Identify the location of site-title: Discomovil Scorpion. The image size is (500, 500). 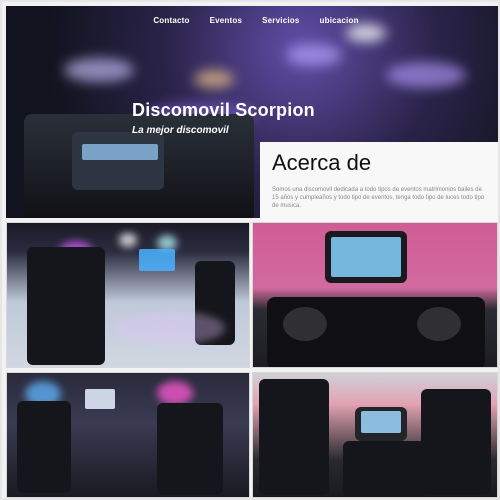
(223, 110).